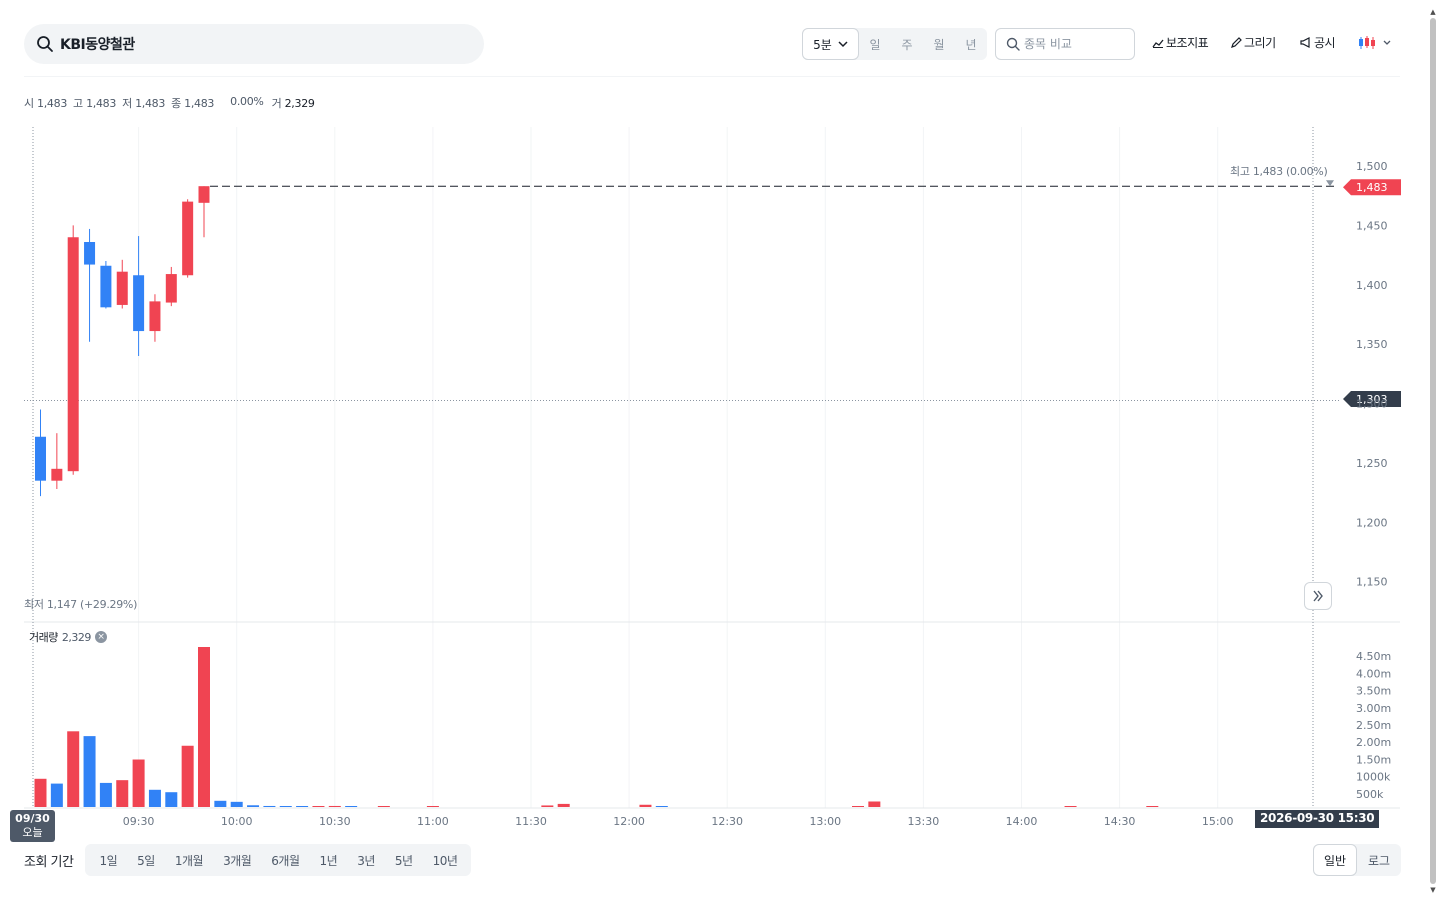 This screenshot has width=1440, height=900. What do you see at coordinates (1372, 404) in the screenshot?
I see `y-tick-label: 1,300` at bounding box center [1372, 404].